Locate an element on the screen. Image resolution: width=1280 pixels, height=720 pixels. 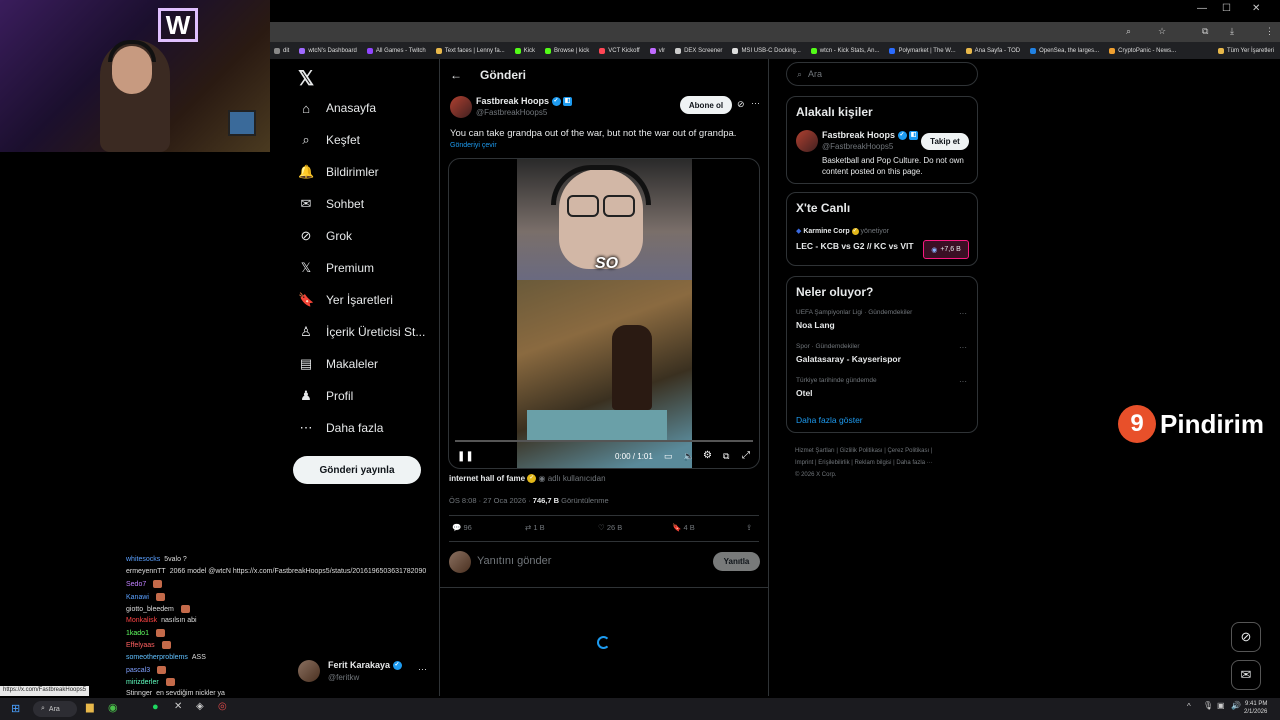
maximize-button: ☐ is located at coordinates (1226, 8).